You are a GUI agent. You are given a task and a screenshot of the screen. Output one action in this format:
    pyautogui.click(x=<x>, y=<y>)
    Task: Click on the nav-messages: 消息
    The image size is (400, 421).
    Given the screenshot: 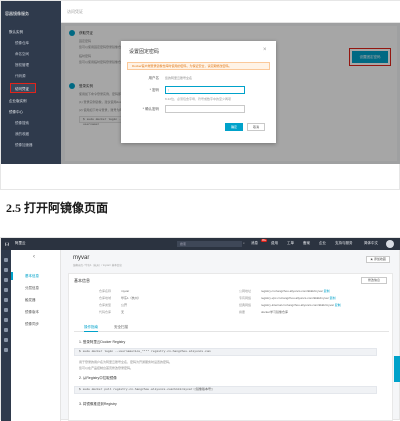 What is the action you would take?
    pyautogui.click(x=254, y=243)
    